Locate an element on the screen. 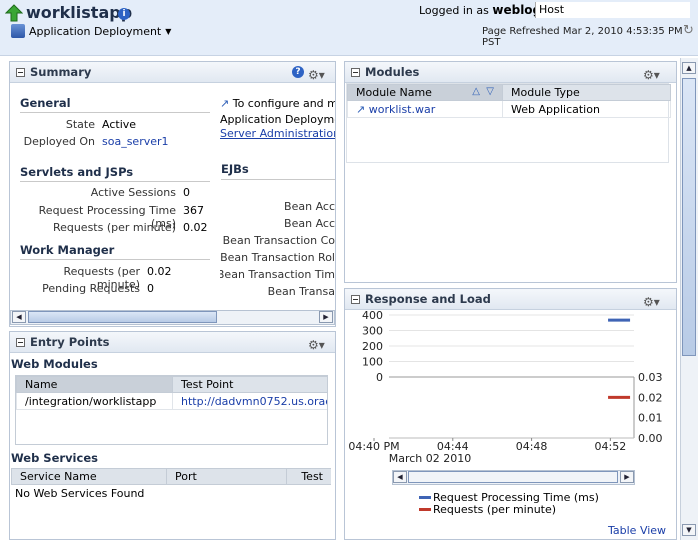 Image resolution: width=698 pixels, height=540 pixels. column-header-service-name: Service Name is located at coordinates (89, 476).